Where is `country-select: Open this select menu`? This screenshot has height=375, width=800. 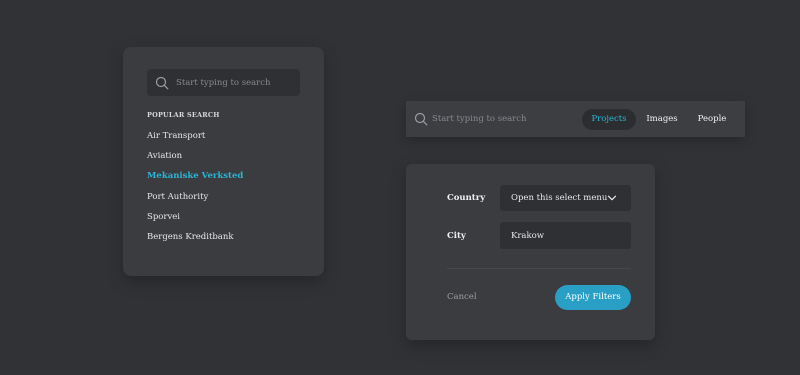 country-select: Open this select menu is located at coordinates (565, 198).